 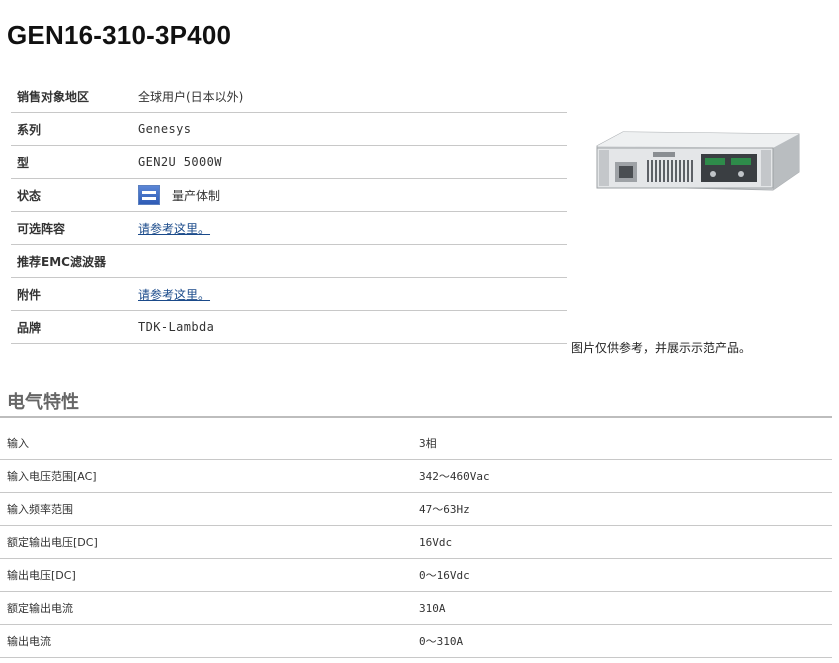 What do you see at coordinates (209, 542) in the screenshot?
I see `electrical-row-label: 额定输出电压[DC]` at bounding box center [209, 542].